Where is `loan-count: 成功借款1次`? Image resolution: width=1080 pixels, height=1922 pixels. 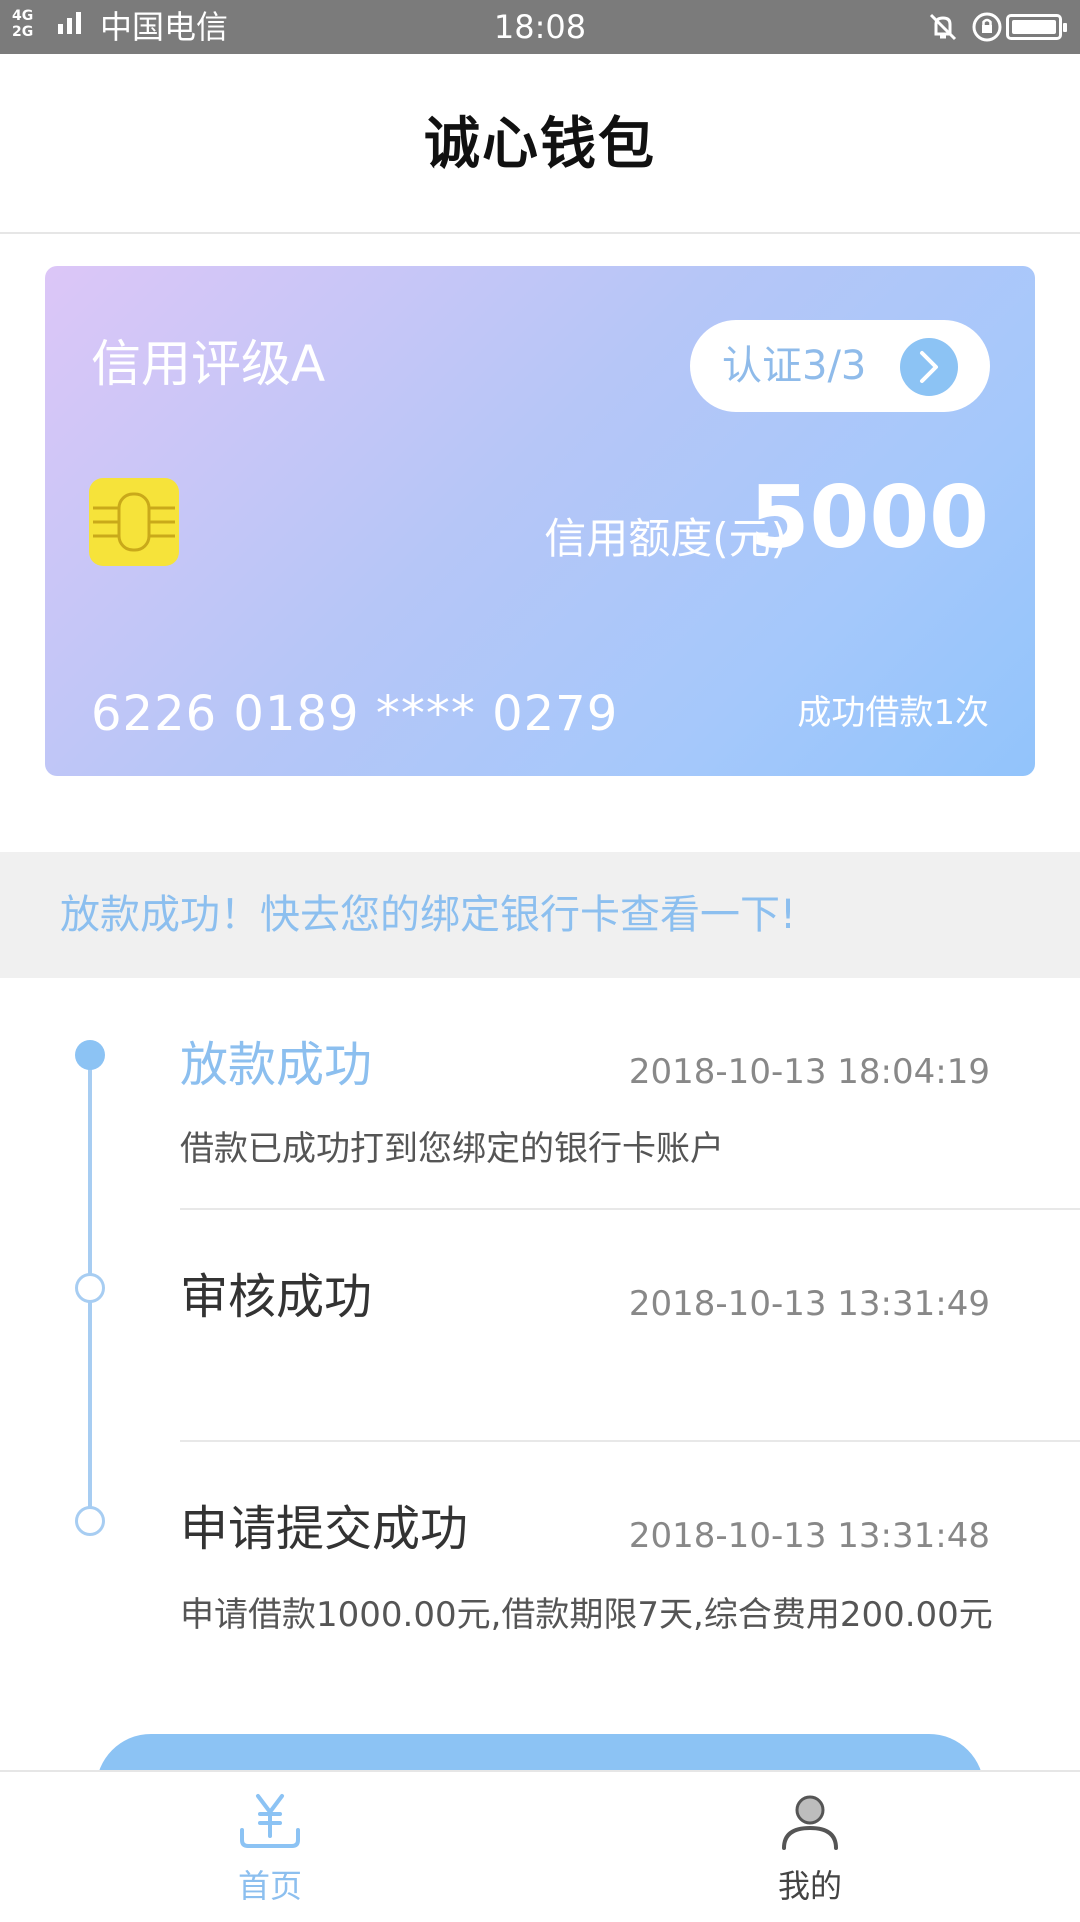 loan-count: 成功借款1次 is located at coordinates (893, 713).